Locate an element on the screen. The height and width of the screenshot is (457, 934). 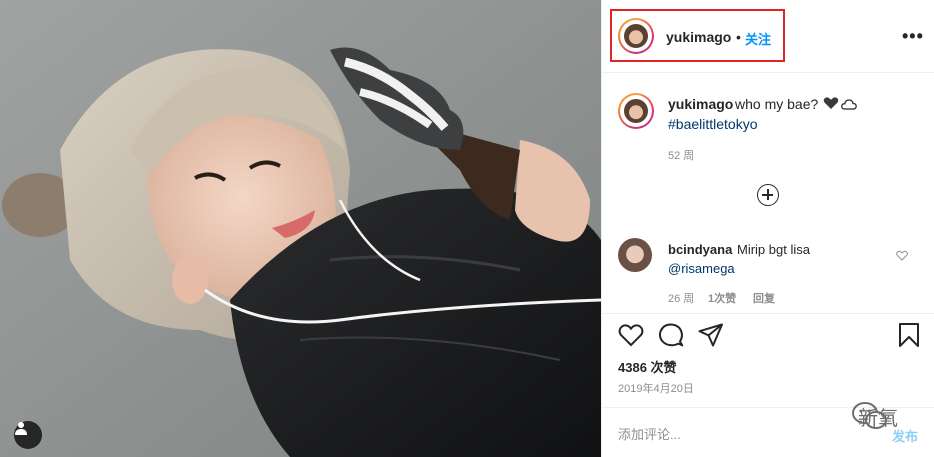
caption-avatar is located at coordinates (636, 111).